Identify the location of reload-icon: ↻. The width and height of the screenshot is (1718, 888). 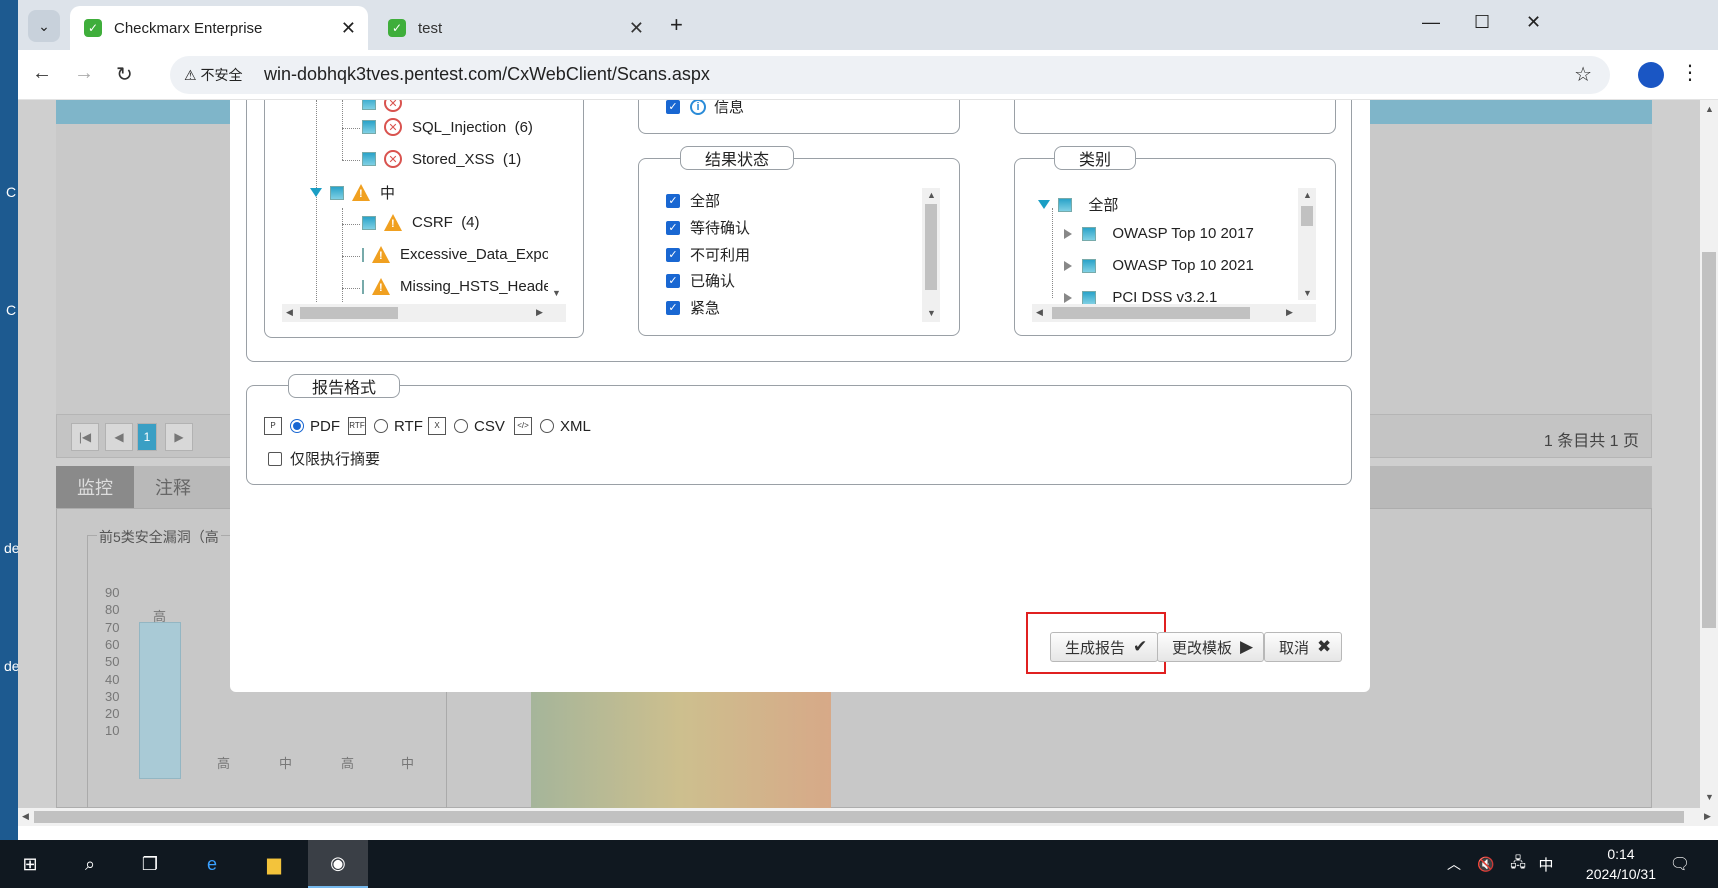
(124, 74).